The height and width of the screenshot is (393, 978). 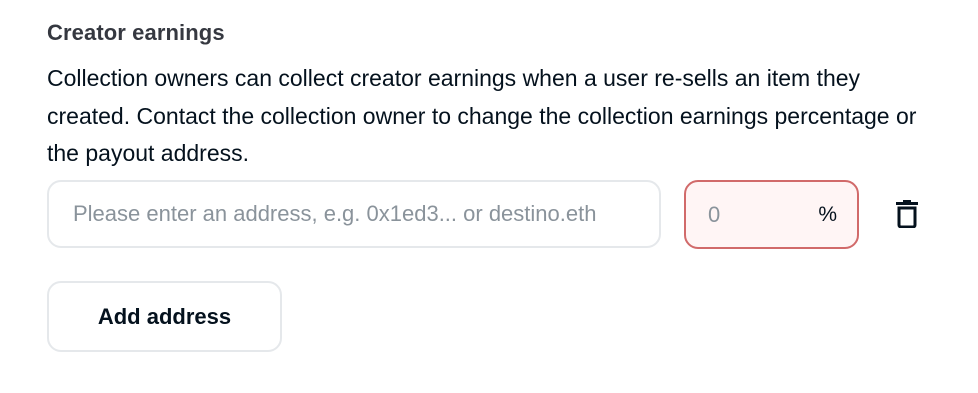 I want to click on delete-address-button, so click(x=907, y=214).